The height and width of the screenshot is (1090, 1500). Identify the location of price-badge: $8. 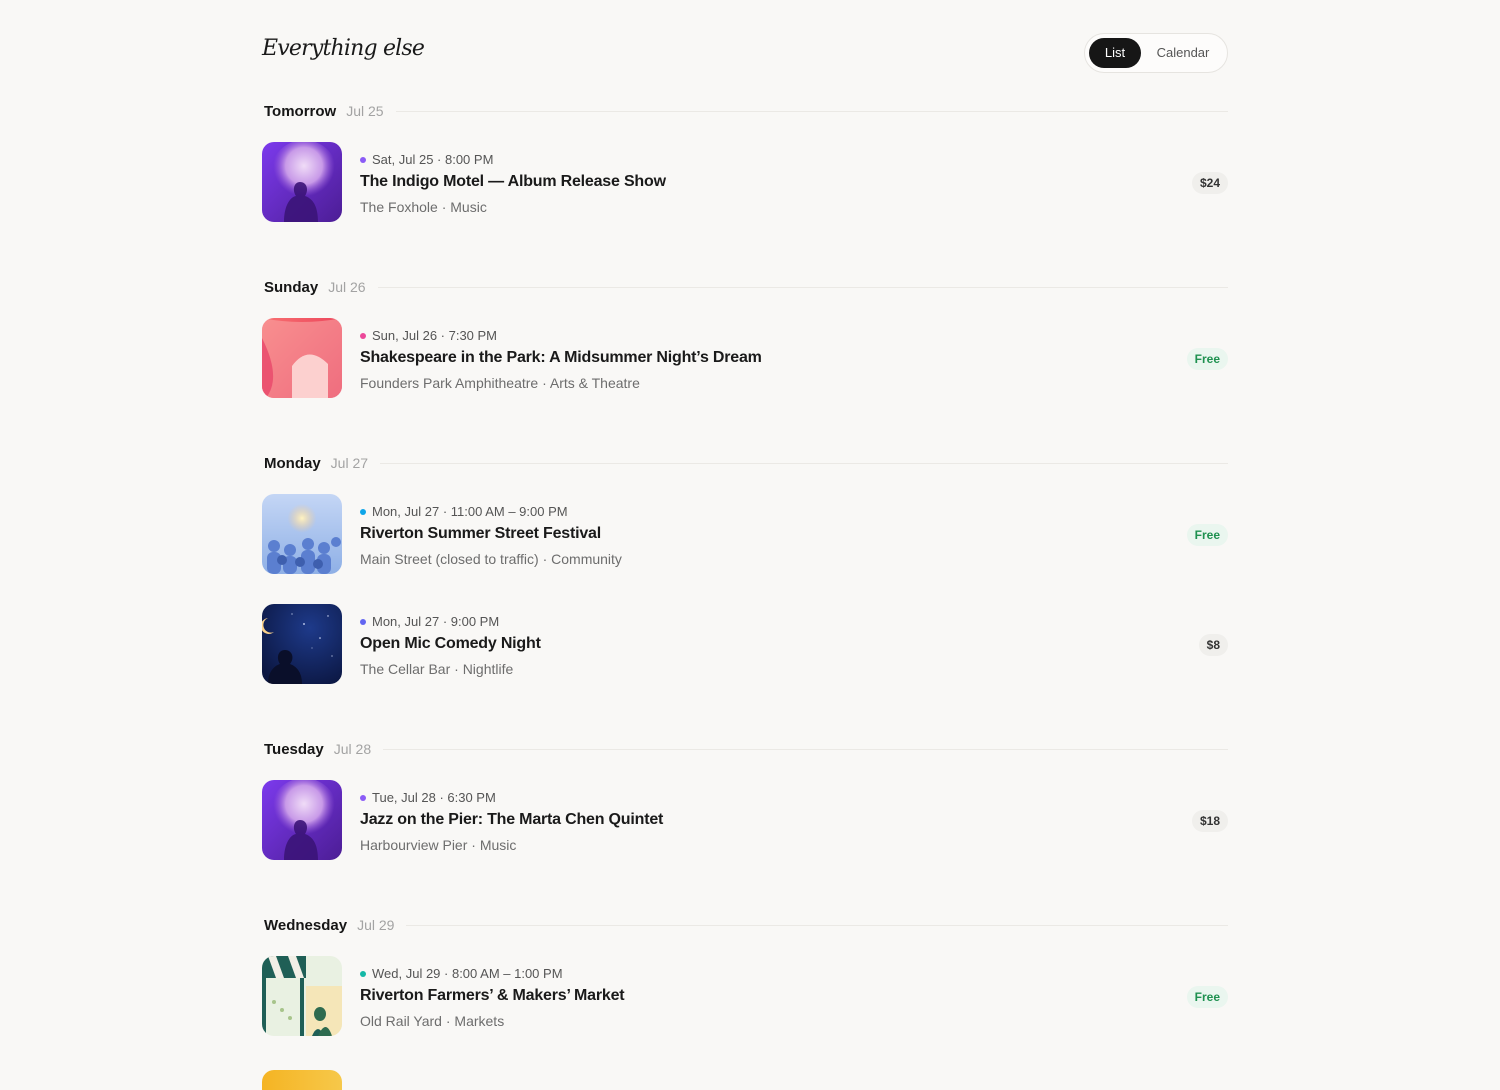
(1213, 645).